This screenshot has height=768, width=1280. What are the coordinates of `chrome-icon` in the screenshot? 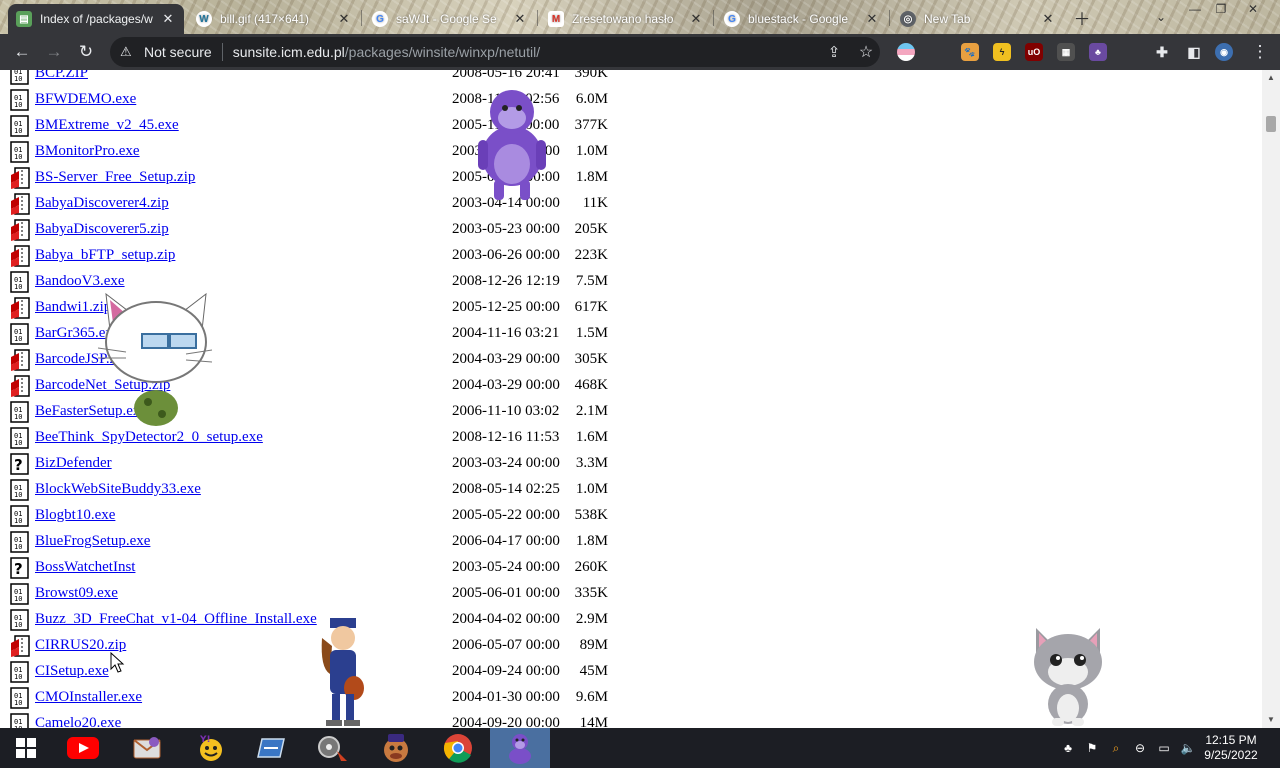 It's located at (458, 748).